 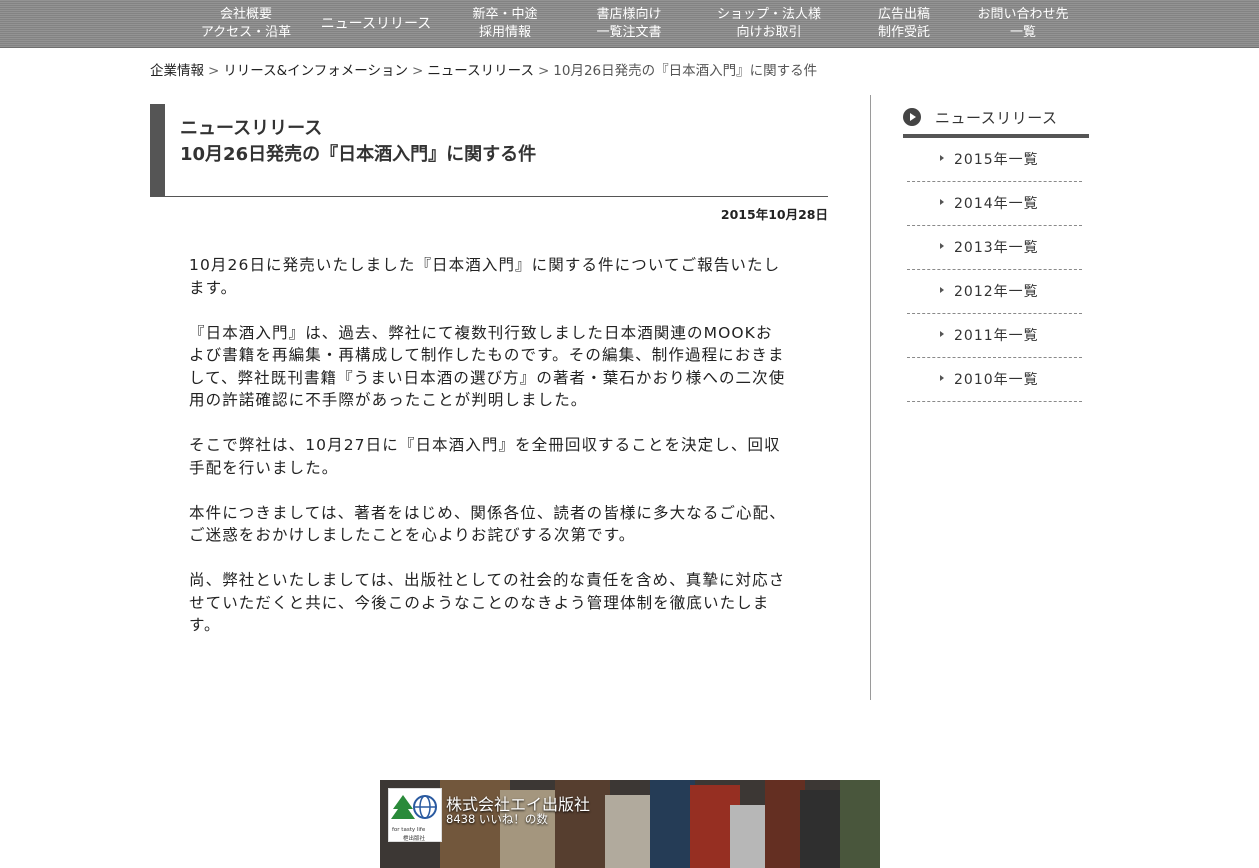 What do you see at coordinates (904, 24) in the screenshot?
I see `nav-item-advertising: 広告出稿 制作受託` at bounding box center [904, 24].